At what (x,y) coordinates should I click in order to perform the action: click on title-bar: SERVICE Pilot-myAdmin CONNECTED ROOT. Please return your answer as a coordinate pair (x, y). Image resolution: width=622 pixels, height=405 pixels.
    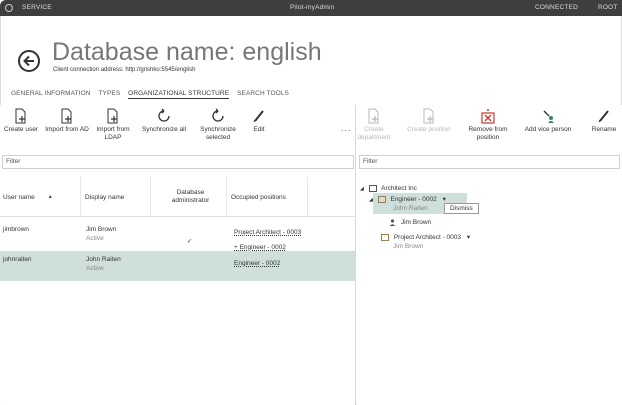
    Looking at the image, I should click on (311, 8).